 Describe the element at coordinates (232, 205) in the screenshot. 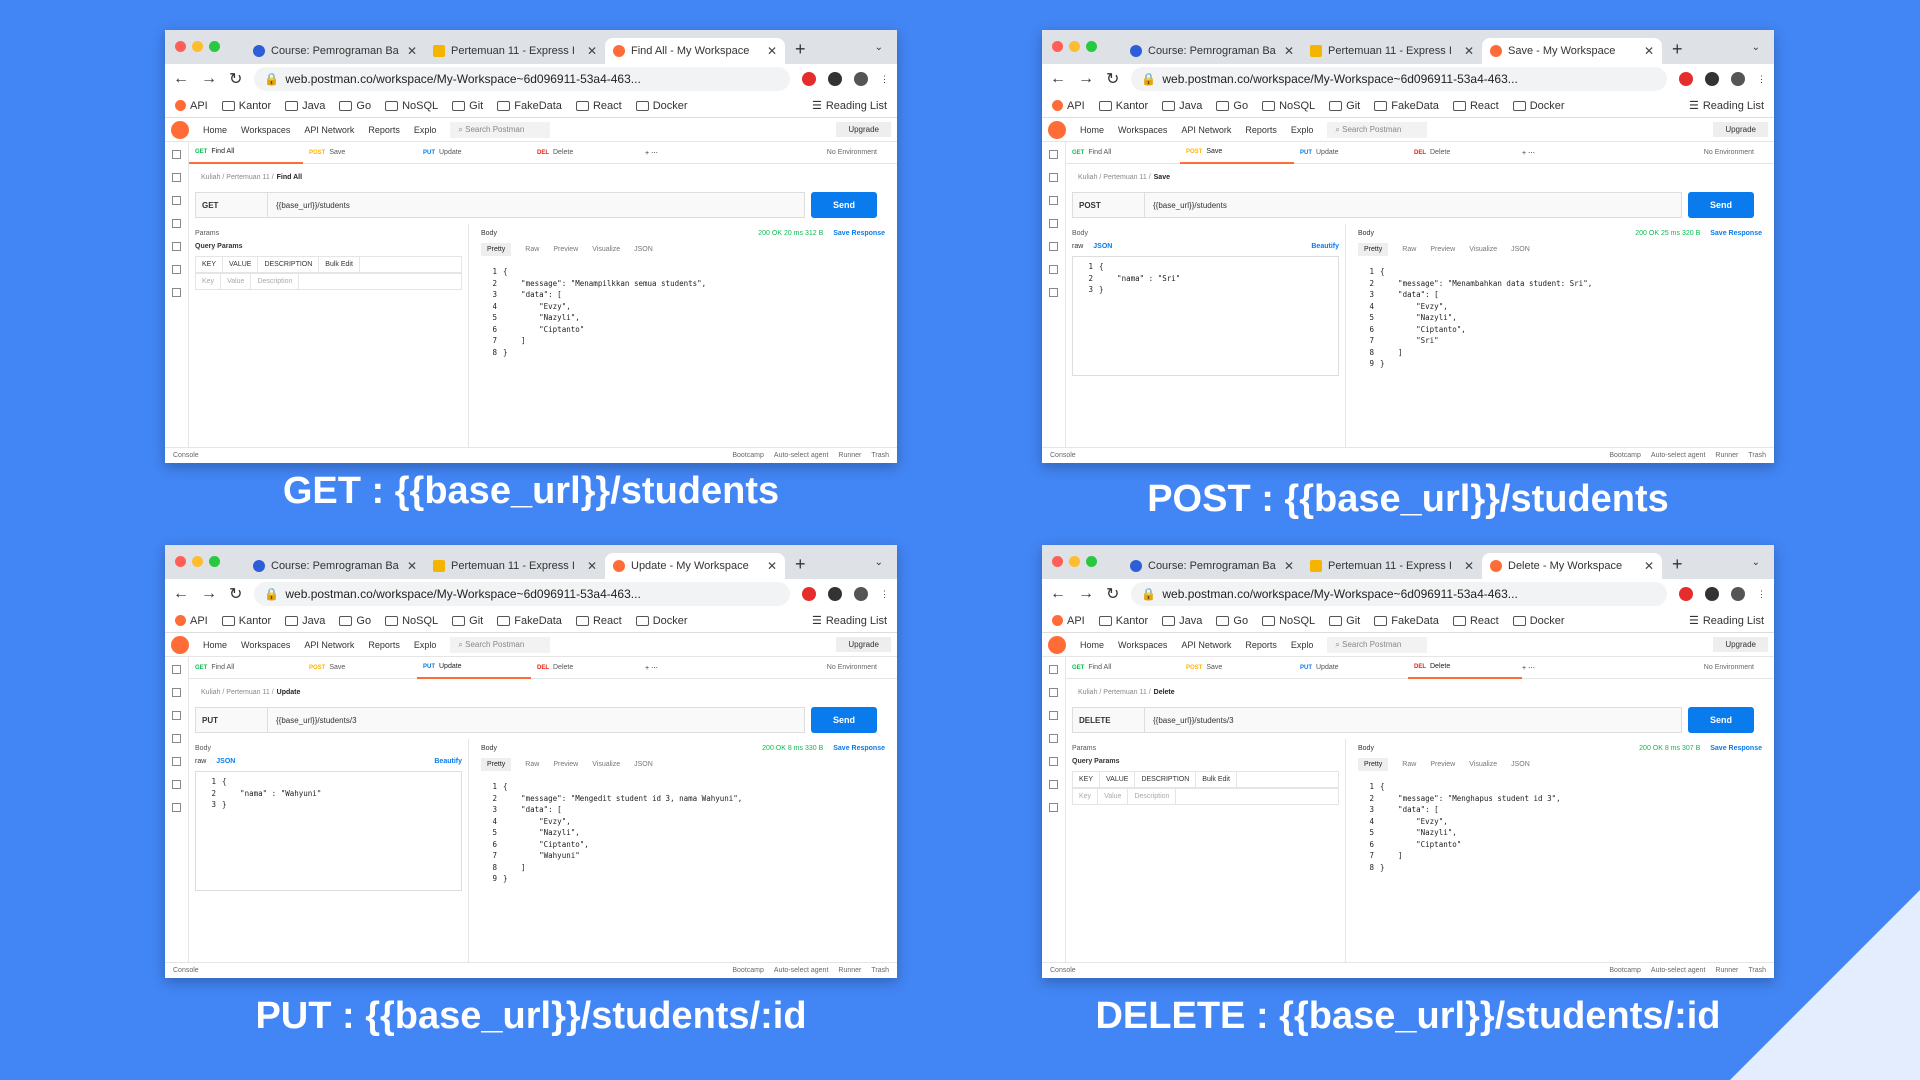

I see `method-select: GET` at that location.